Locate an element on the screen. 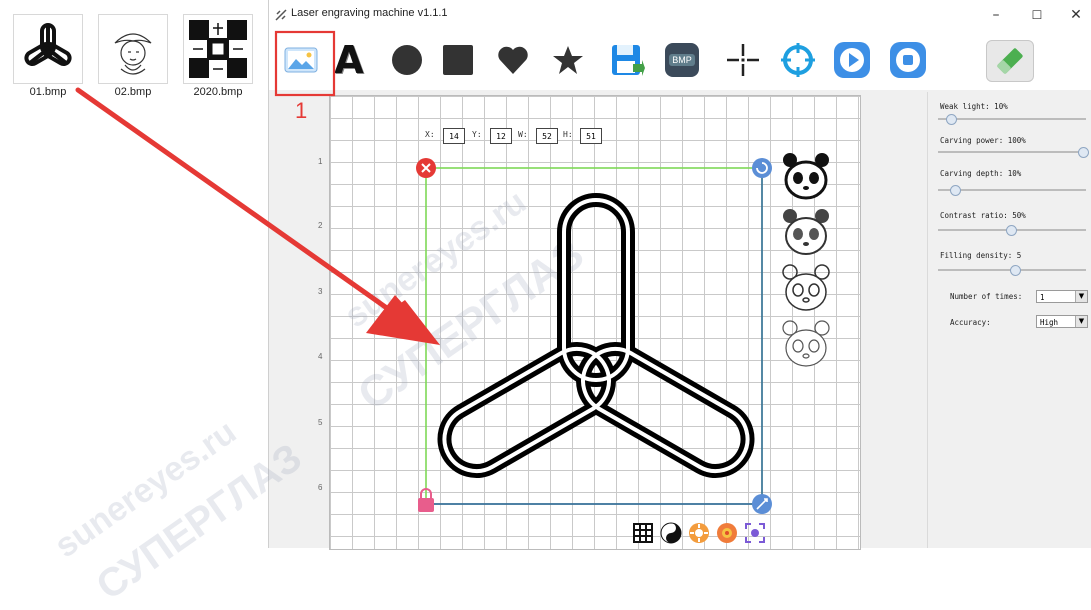 Image resolution: width=1091 pixels, height=610 pixels. highlight-box is located at coordinates (305, 63).